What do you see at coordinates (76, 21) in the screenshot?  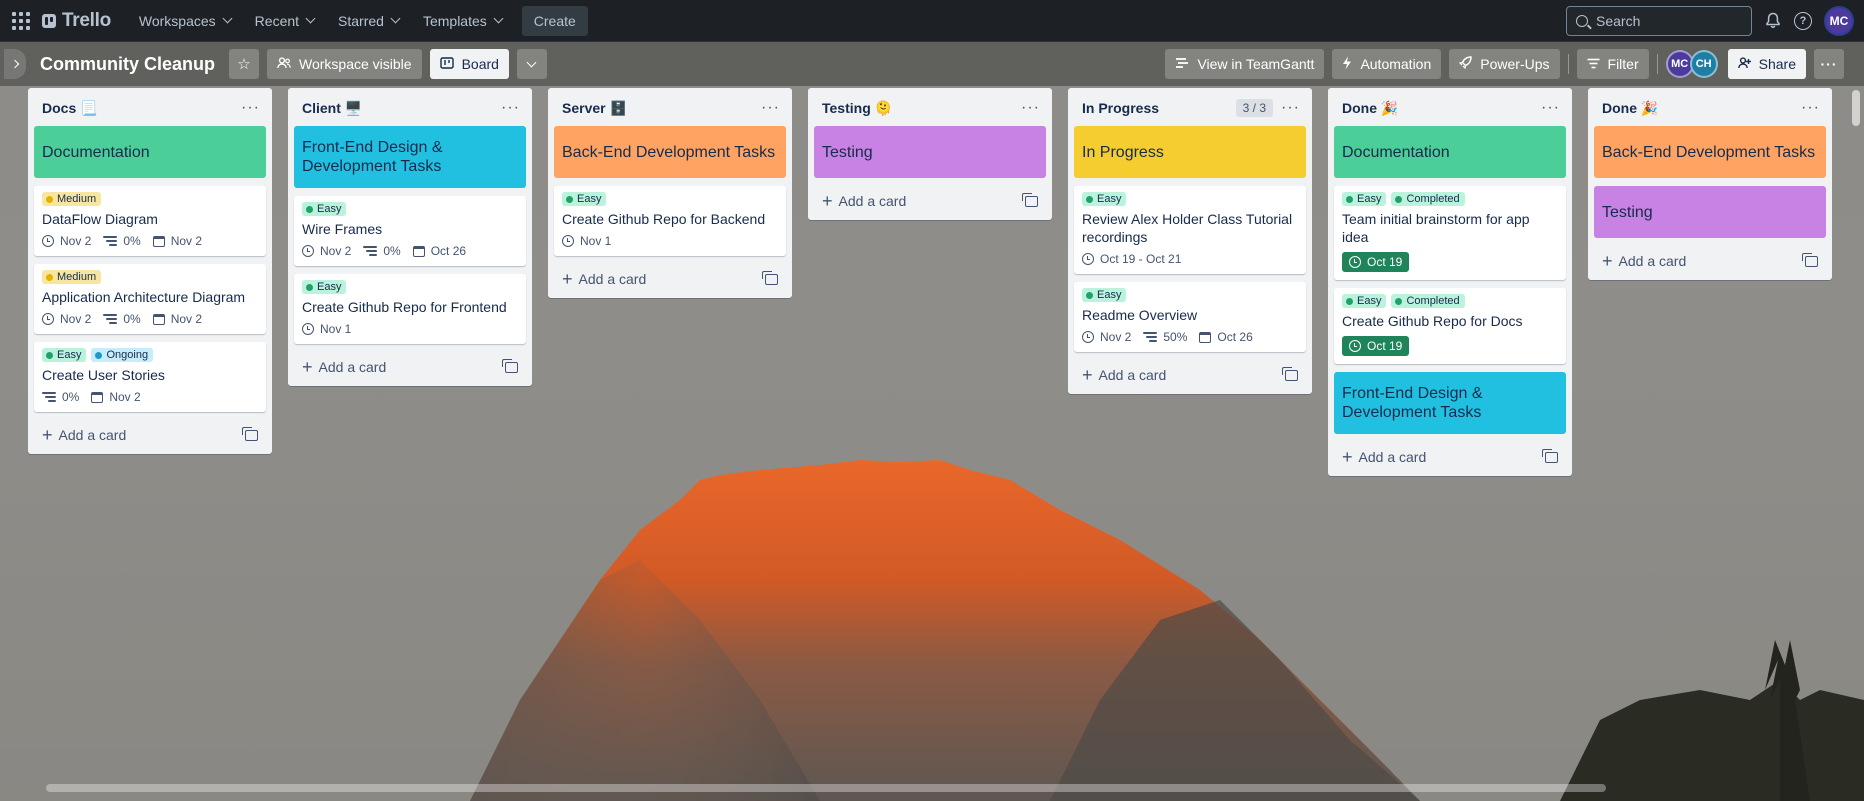 I see `trello-logo: Trello` at bounding box center [76, 21].